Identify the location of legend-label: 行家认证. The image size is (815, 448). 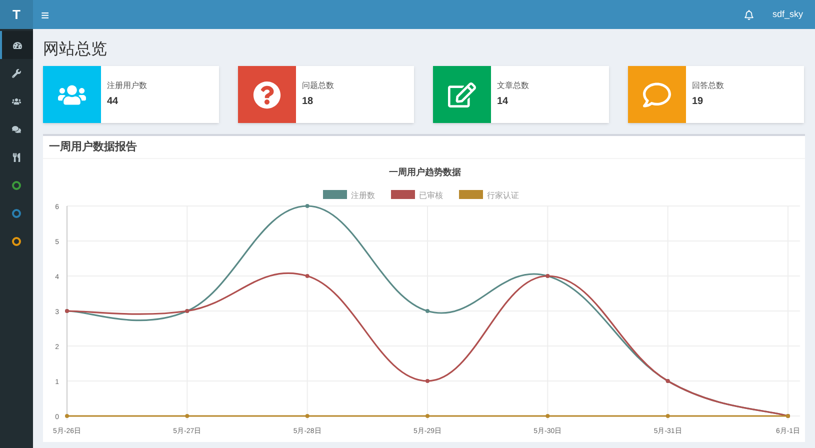
(503, 195).